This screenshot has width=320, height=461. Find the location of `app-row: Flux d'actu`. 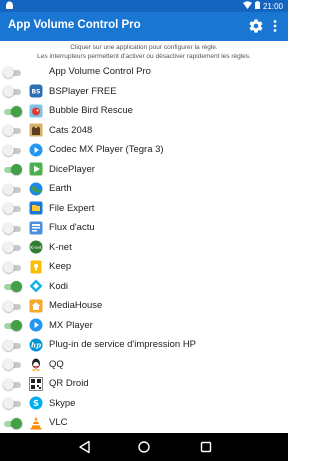

app-row: Flux d'actu is located at coordinates (144, 228).